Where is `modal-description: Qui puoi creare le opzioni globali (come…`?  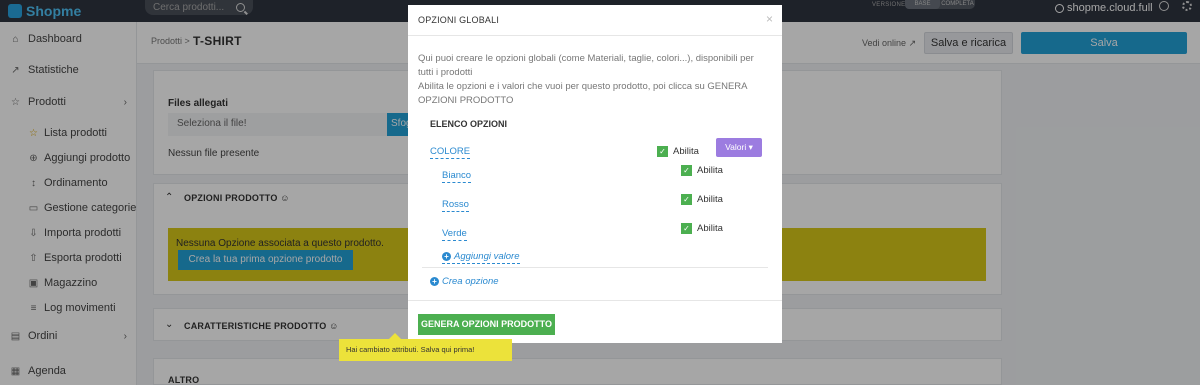 modal-description: Qui puoi creare le opzioni globali (come… is located at coordinates (593, 80).